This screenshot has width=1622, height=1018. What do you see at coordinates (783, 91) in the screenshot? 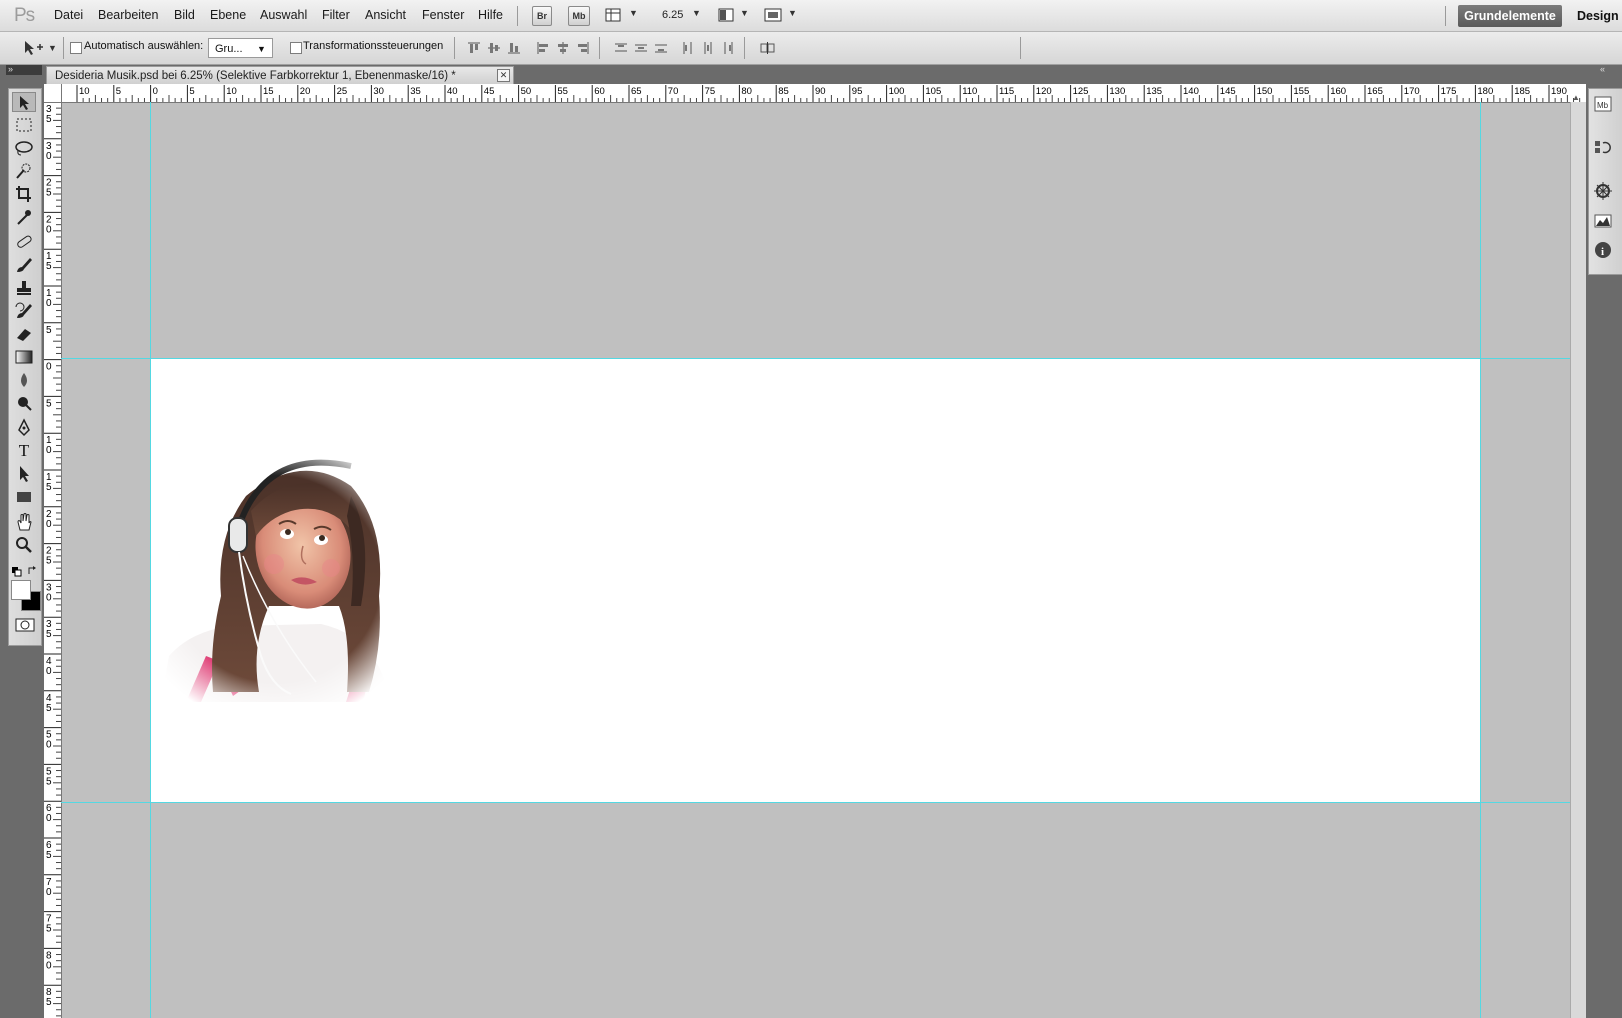
I see `ruler-label: 85` at bounding box center [783, 91].